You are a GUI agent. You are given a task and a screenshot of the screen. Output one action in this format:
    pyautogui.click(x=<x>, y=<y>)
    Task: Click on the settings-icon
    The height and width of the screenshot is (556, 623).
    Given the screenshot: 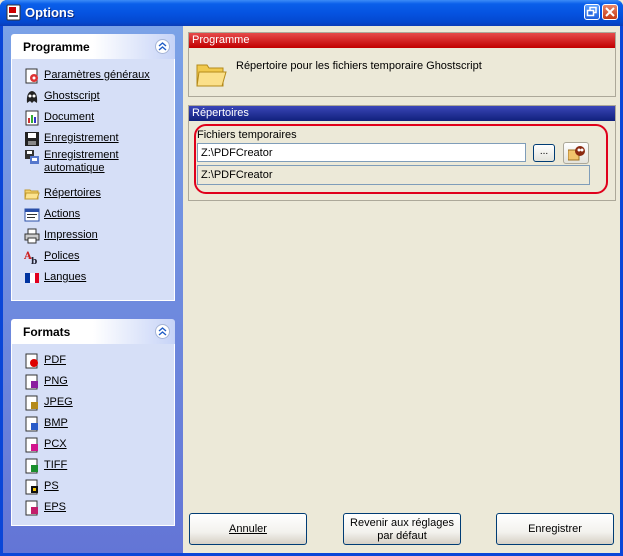 What is the action you would take?
    pyautogui.click(x=31, y=76)
    